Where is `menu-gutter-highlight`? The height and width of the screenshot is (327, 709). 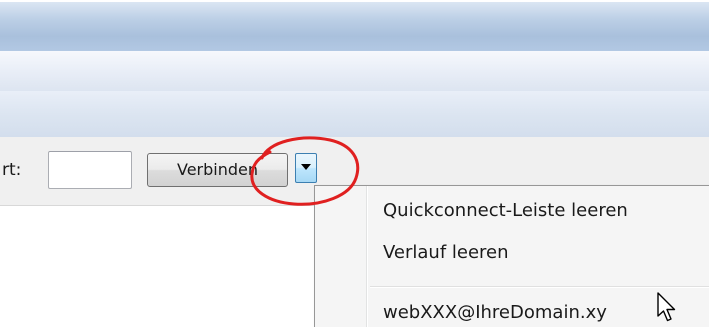
menu-gutter-highlight is located at coordinates (367, 256).